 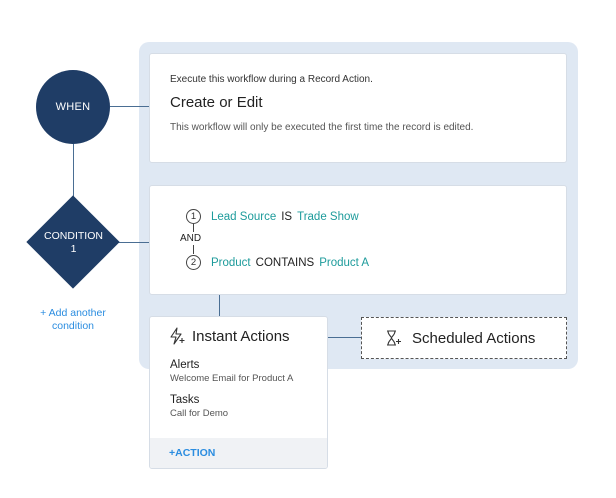 What do you see at coordinates (177, 336) in the screenshot?
I see `instant-actions-icon` at bounding box center [177, 336].